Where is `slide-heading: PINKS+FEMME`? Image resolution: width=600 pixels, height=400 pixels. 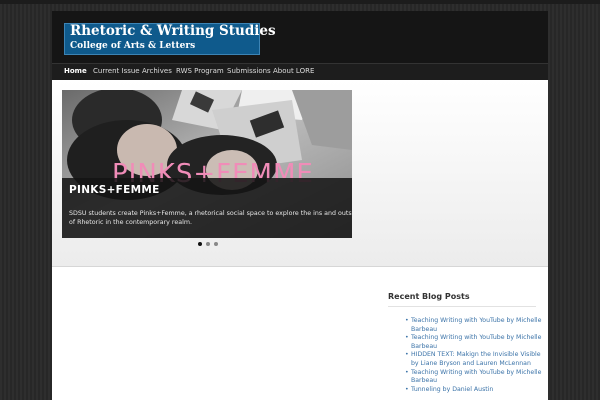 slide-heading: PINKS+FEMME is located at coordinates (114, 190).